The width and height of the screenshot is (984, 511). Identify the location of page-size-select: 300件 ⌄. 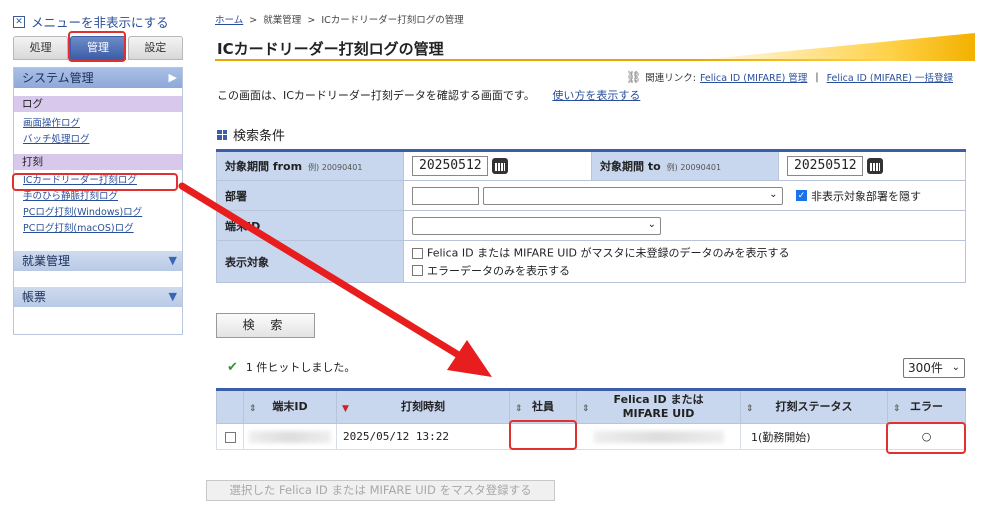
(934, 368).